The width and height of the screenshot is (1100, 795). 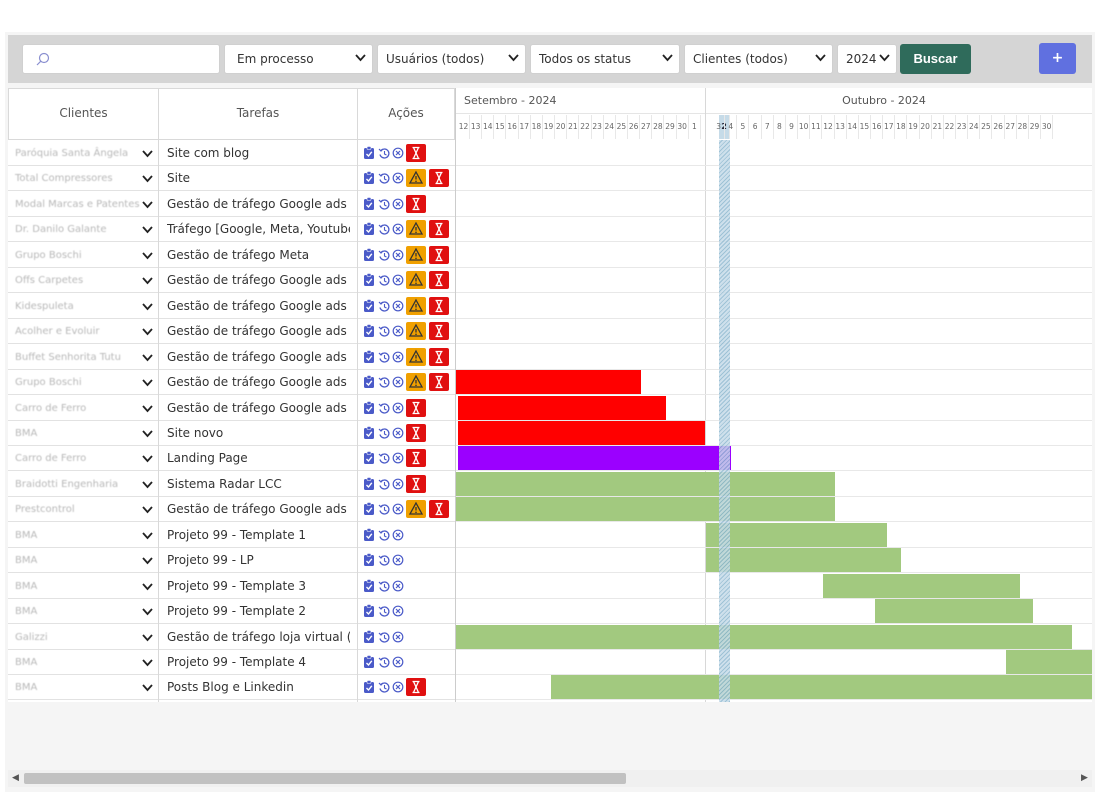 What do you see at coordinates (79, 484) in the screenshot?
I see `client-select: Braidotti Engenharia` at bounding box center [79, 484].